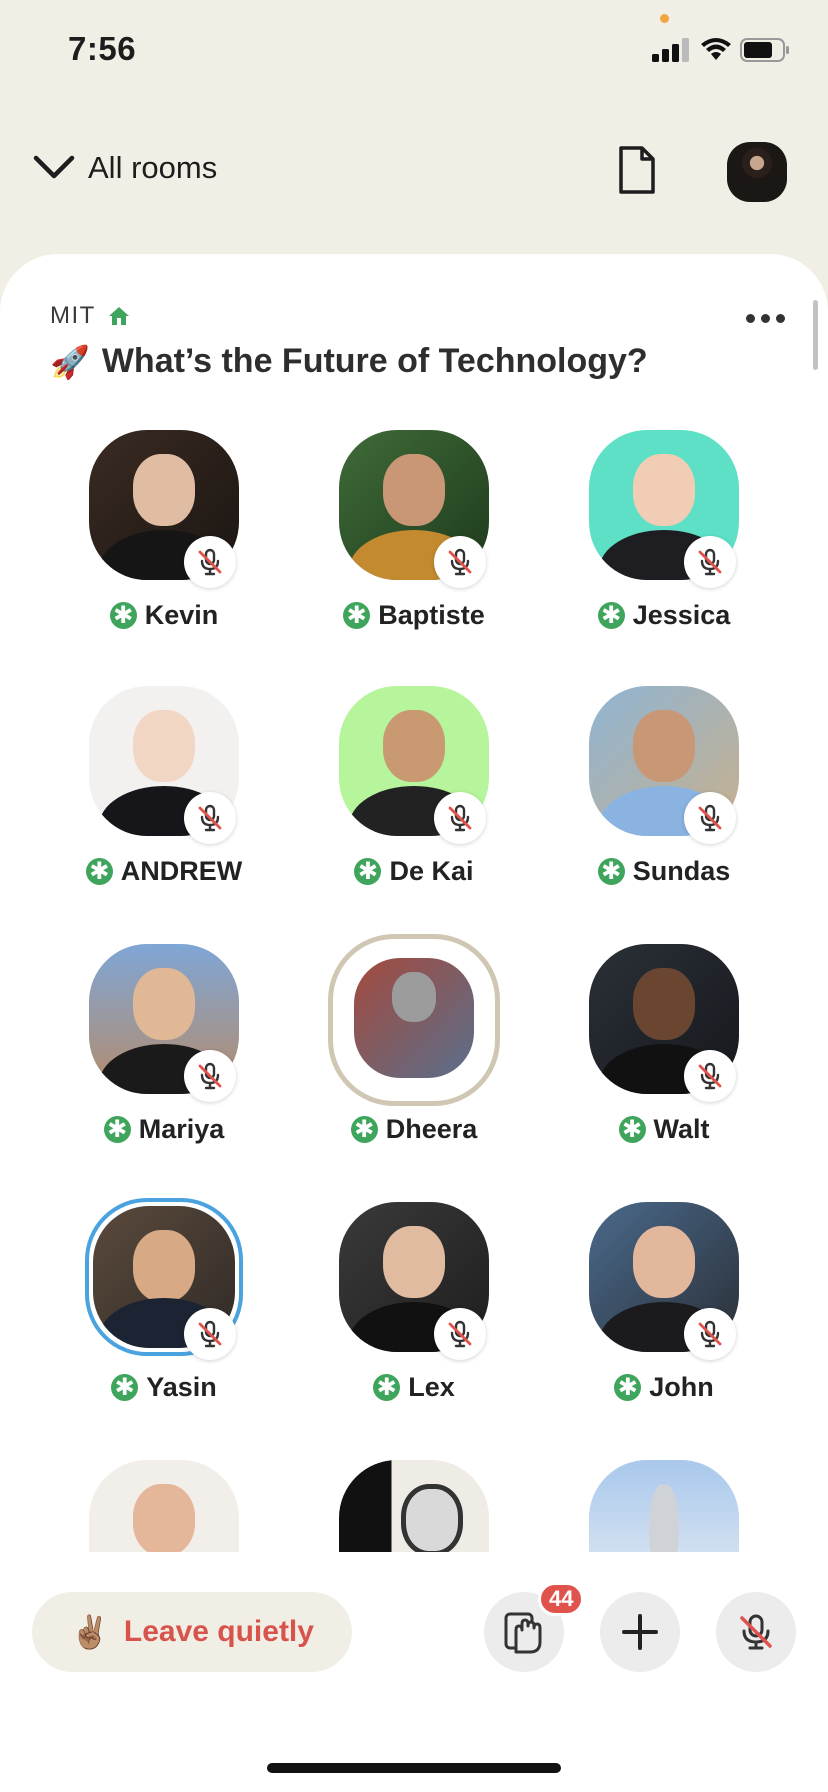 This screenshot has width=828, height=1792. Describe the element at coordinates (664, 1054) in the screenshot. I see `speaker-tile: ✱ Walt` at that location.